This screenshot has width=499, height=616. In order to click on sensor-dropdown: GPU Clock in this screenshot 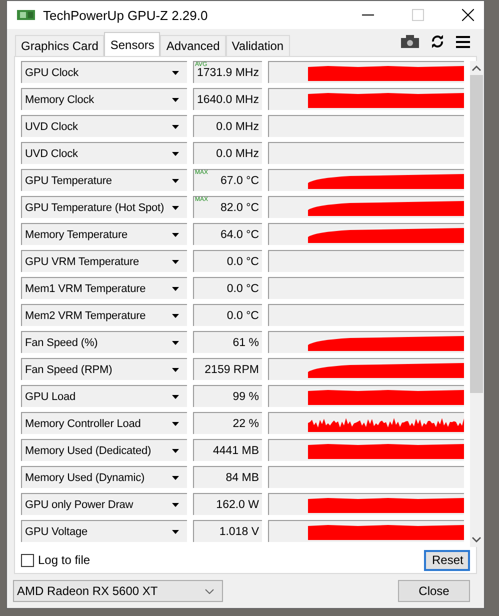, I will do `click(104, 72)`.